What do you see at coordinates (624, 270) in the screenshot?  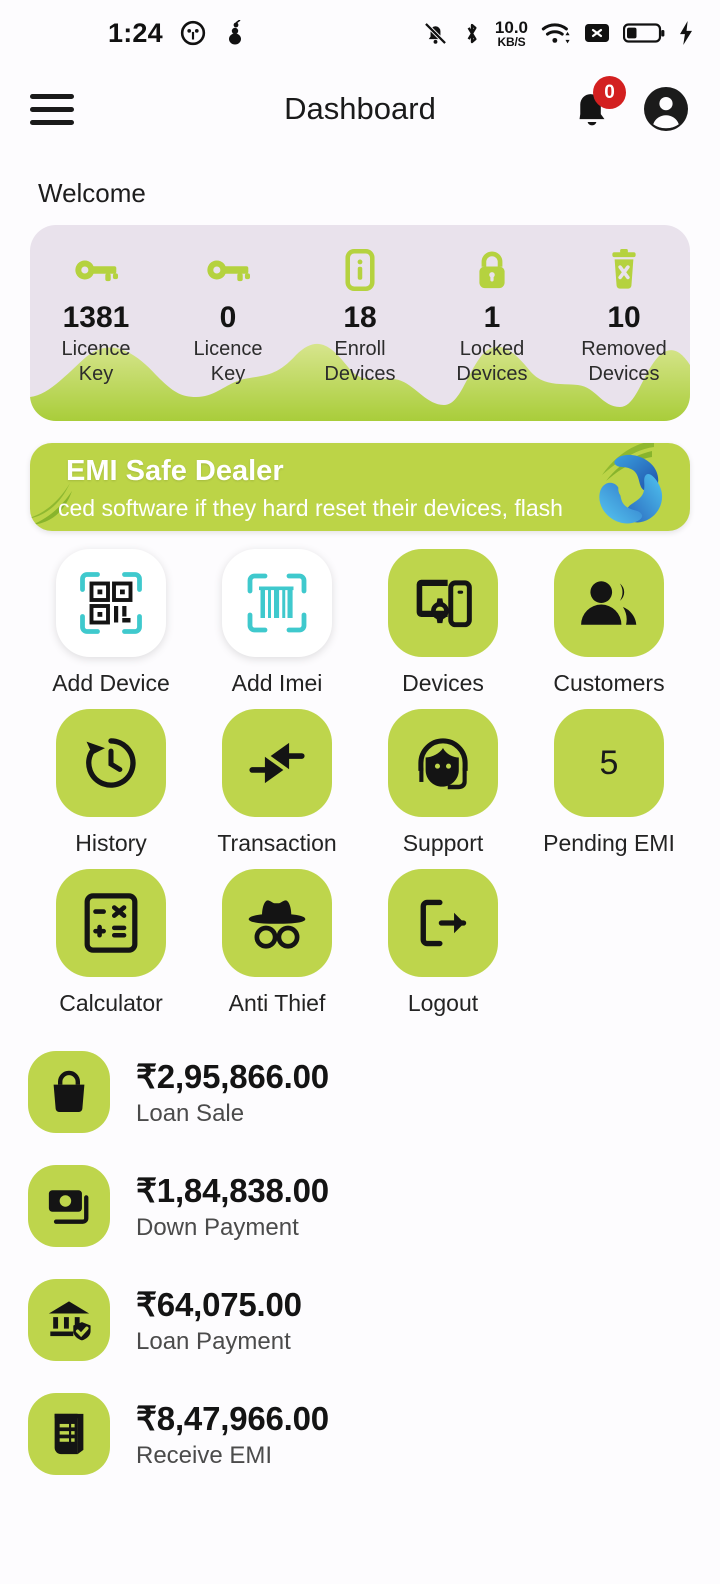 I see `trash-x-icon` at bounding box center [624, 270].